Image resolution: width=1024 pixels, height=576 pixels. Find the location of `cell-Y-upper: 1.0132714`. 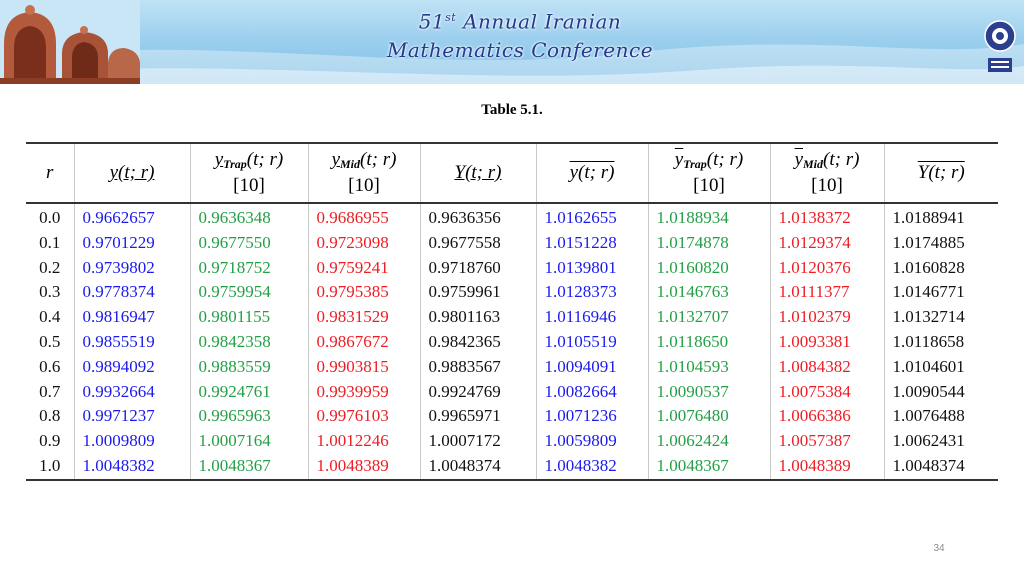

cell-Y-upper: 1.0132714 is located at coordinates (940, 317).